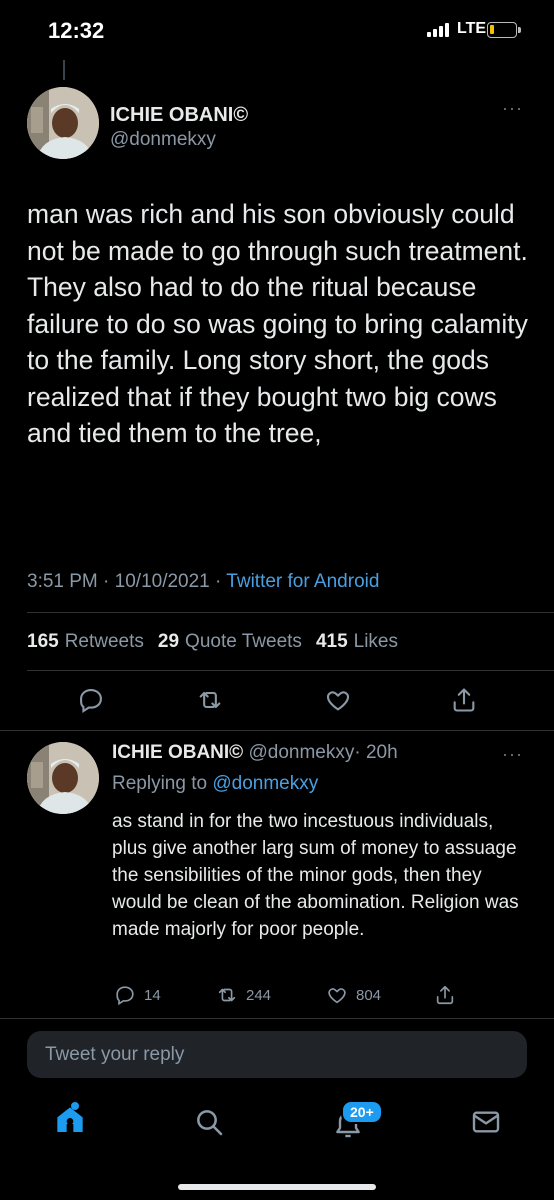 The image size is (554, 1200). I want to click on reply-reply-button: 14, so click(137, 995).